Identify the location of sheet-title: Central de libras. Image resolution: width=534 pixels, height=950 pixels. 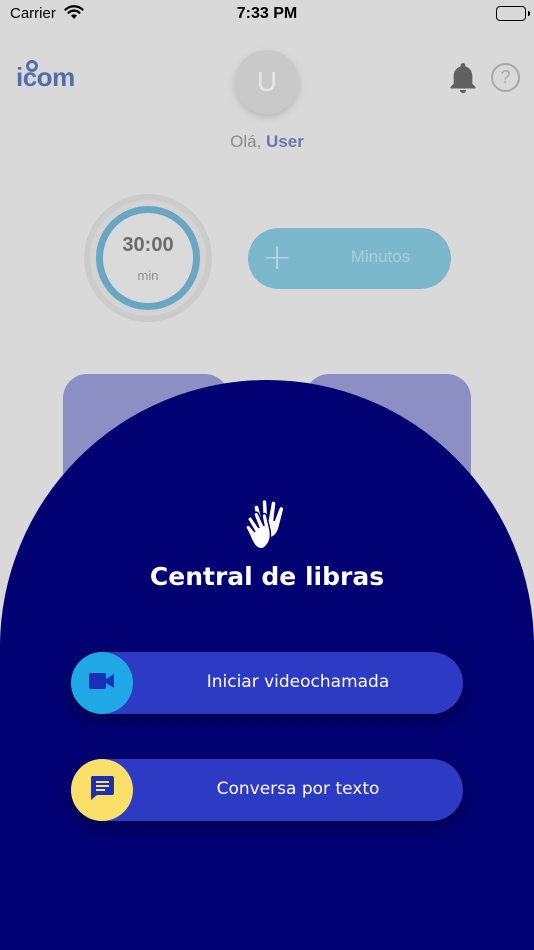
(267, 576).